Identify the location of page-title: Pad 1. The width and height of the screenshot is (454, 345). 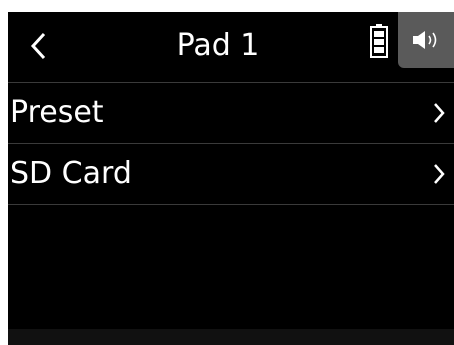
(218, 45).